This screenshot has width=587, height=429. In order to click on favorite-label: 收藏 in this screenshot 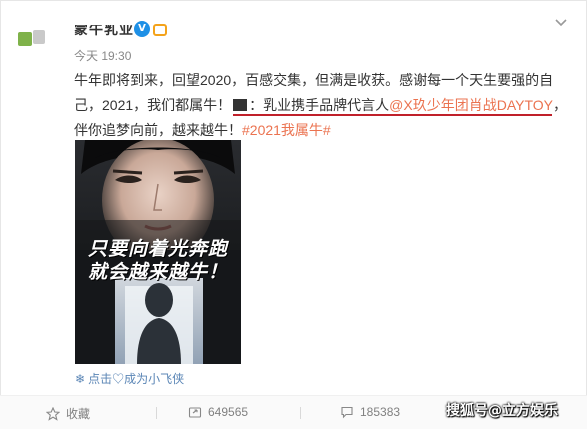, I will do `click(78, 414)`.